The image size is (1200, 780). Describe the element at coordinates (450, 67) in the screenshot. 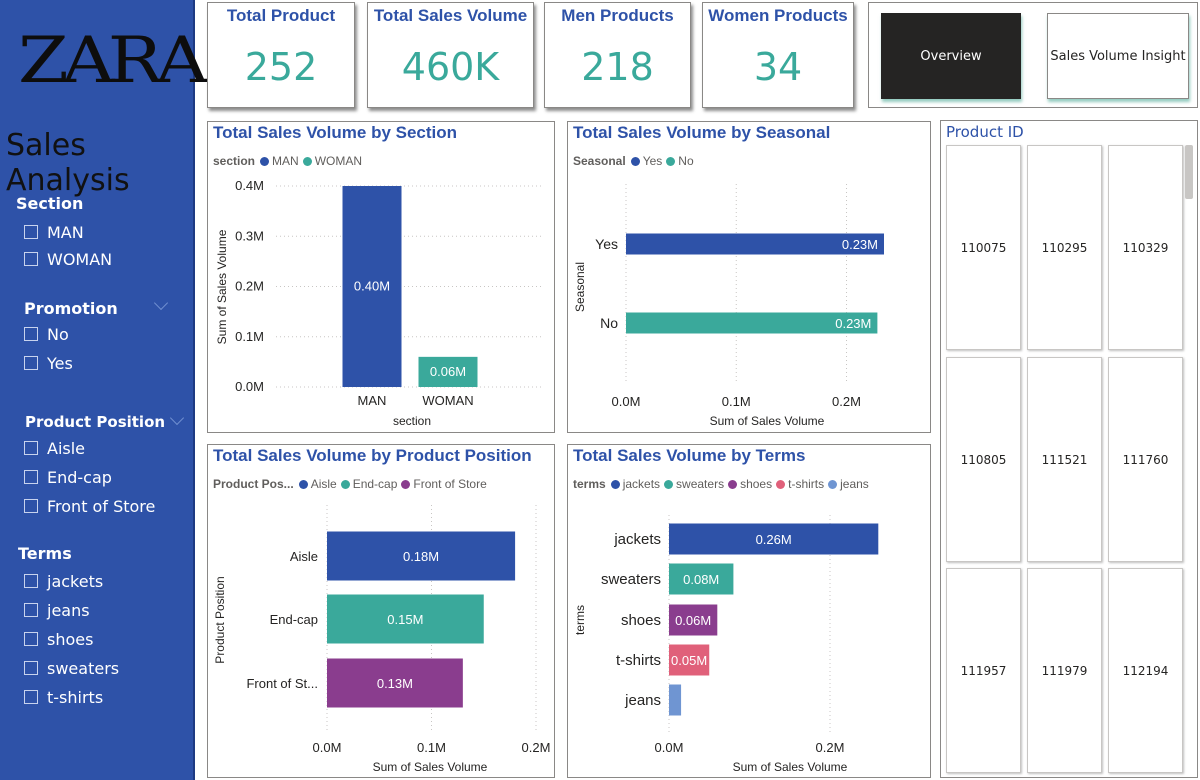

I see `kpi-value: 460K` at that location.